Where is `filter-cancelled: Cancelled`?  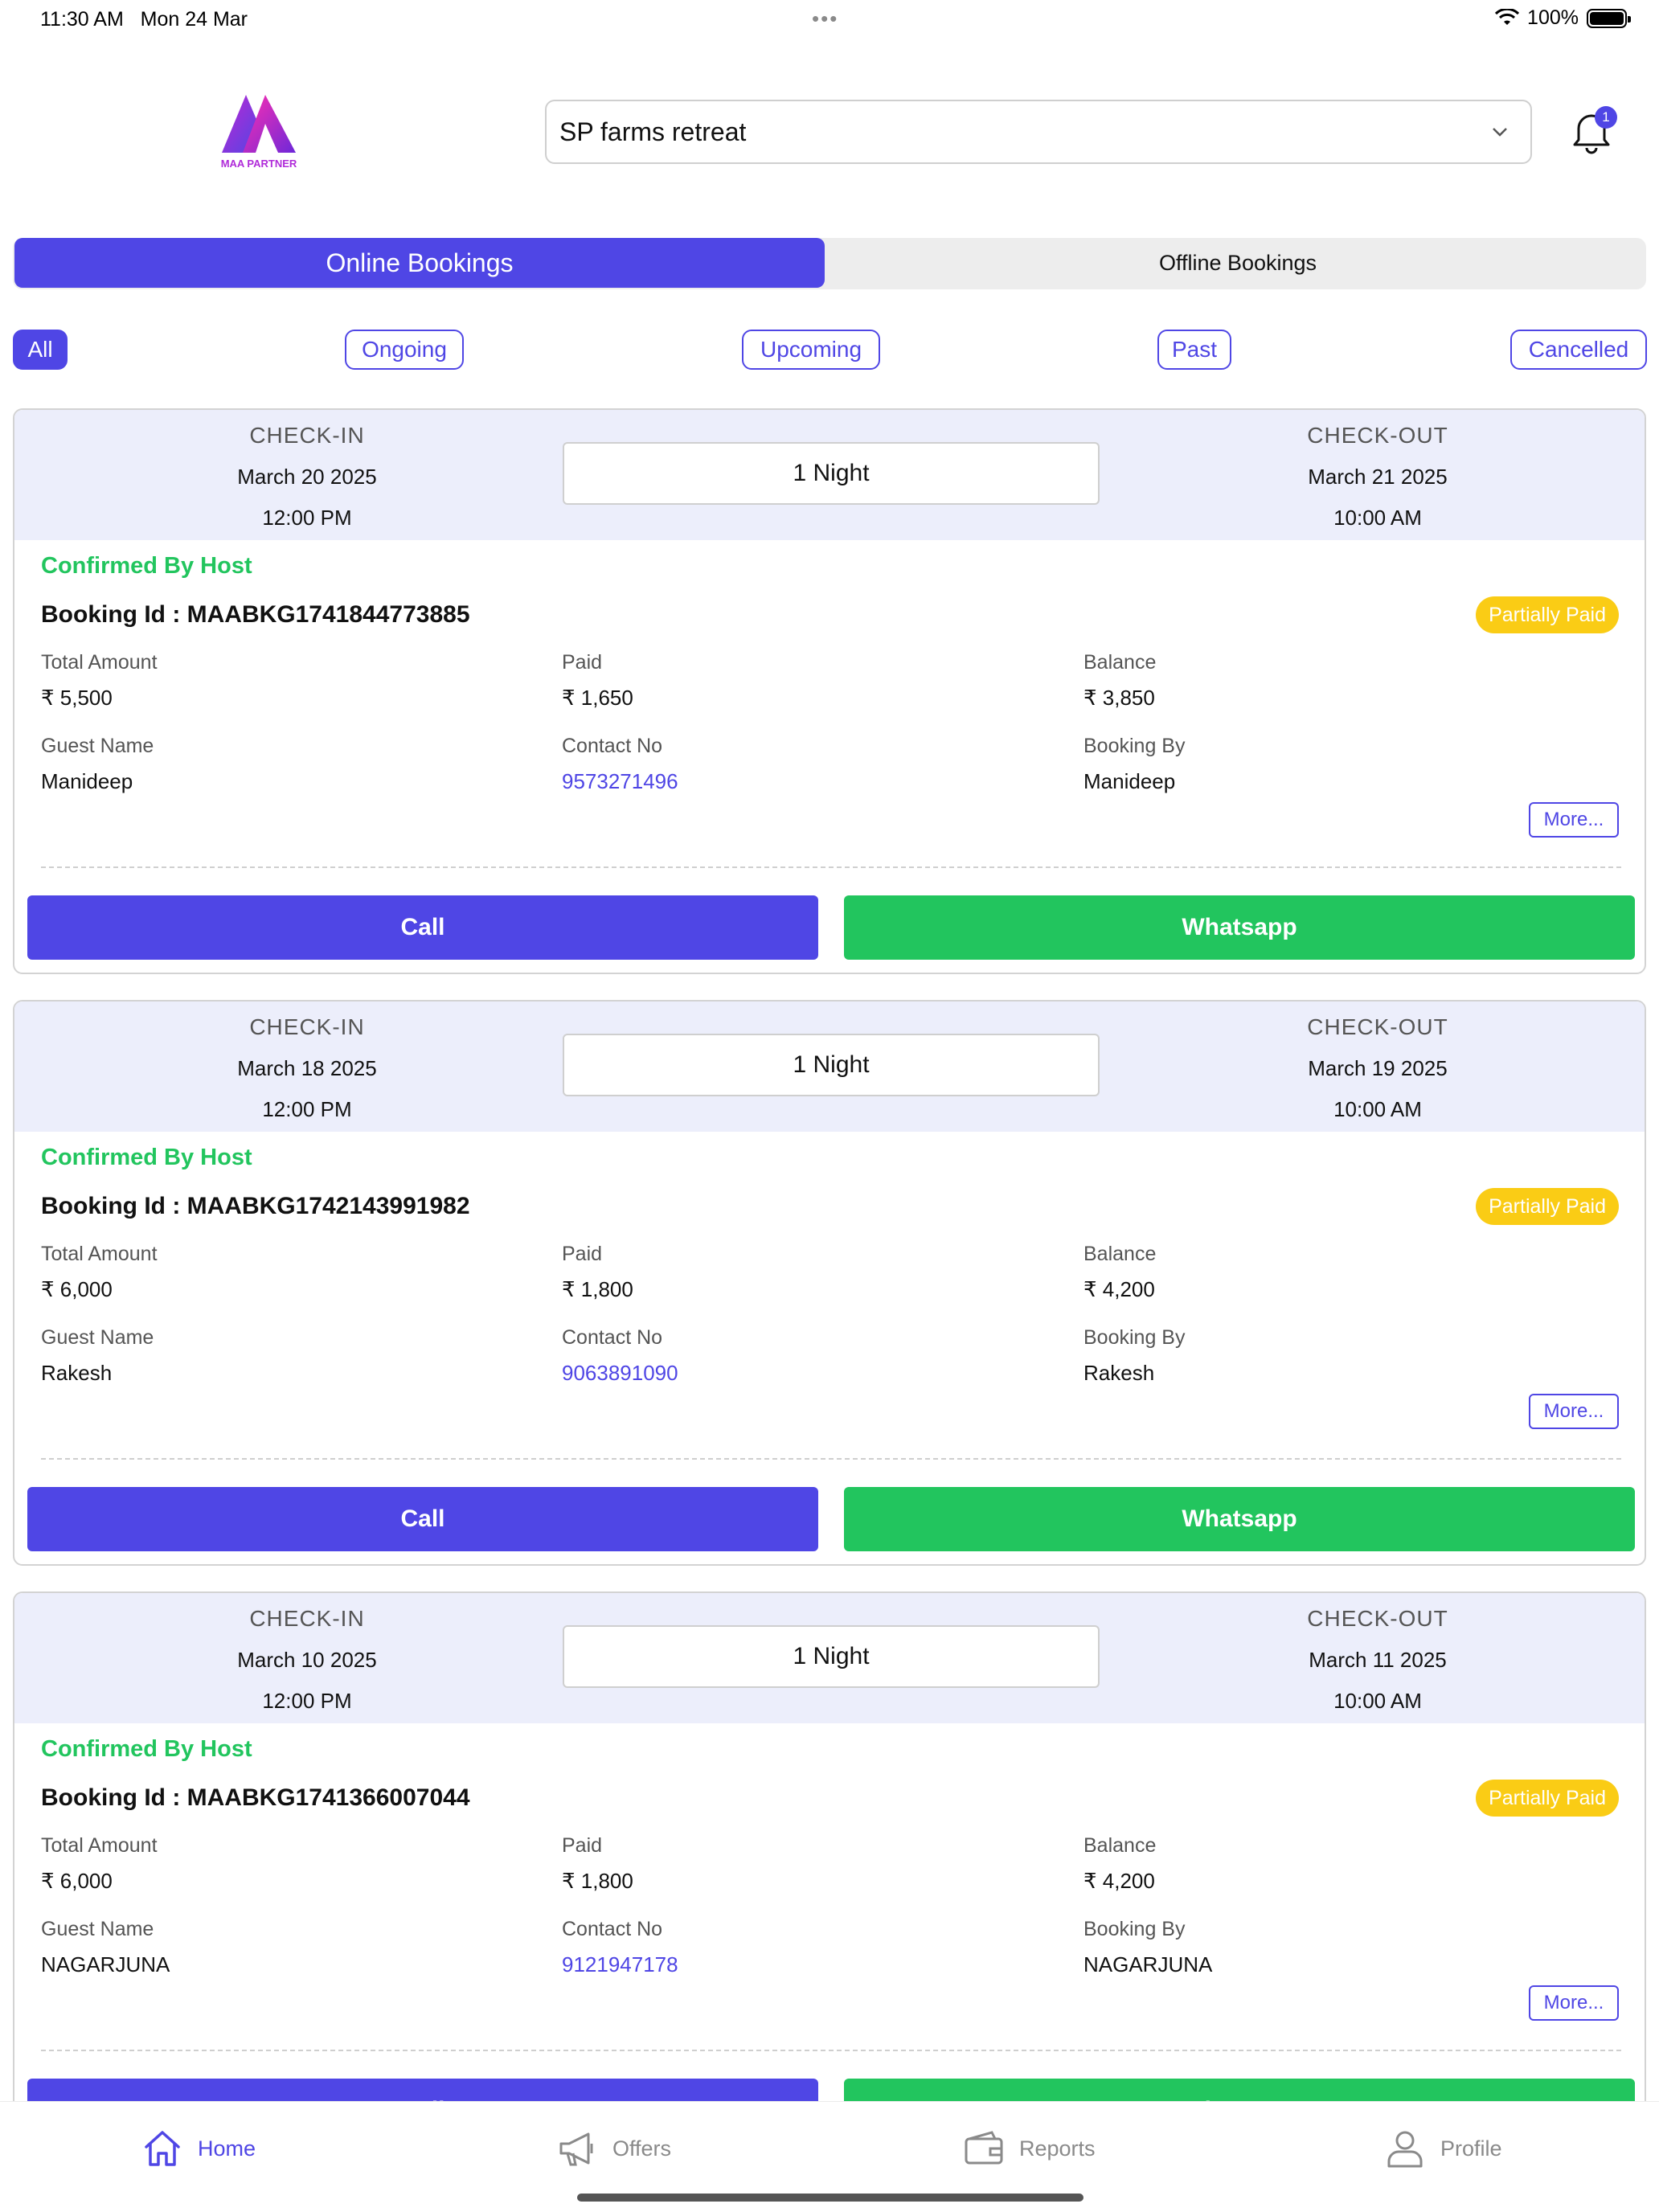 filter-cancelled: Cancelled is located at coordinates (1578, 350).